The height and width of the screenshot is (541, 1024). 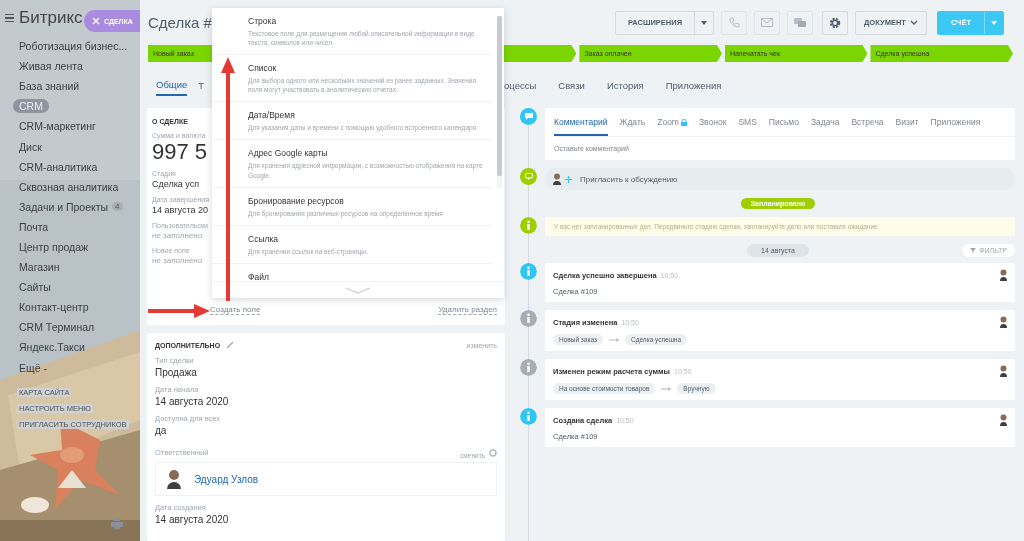 What do you see at coordinates (520, 85) in the screenshot?
I see `tab: оцессы` at bounding box center [520, 85].